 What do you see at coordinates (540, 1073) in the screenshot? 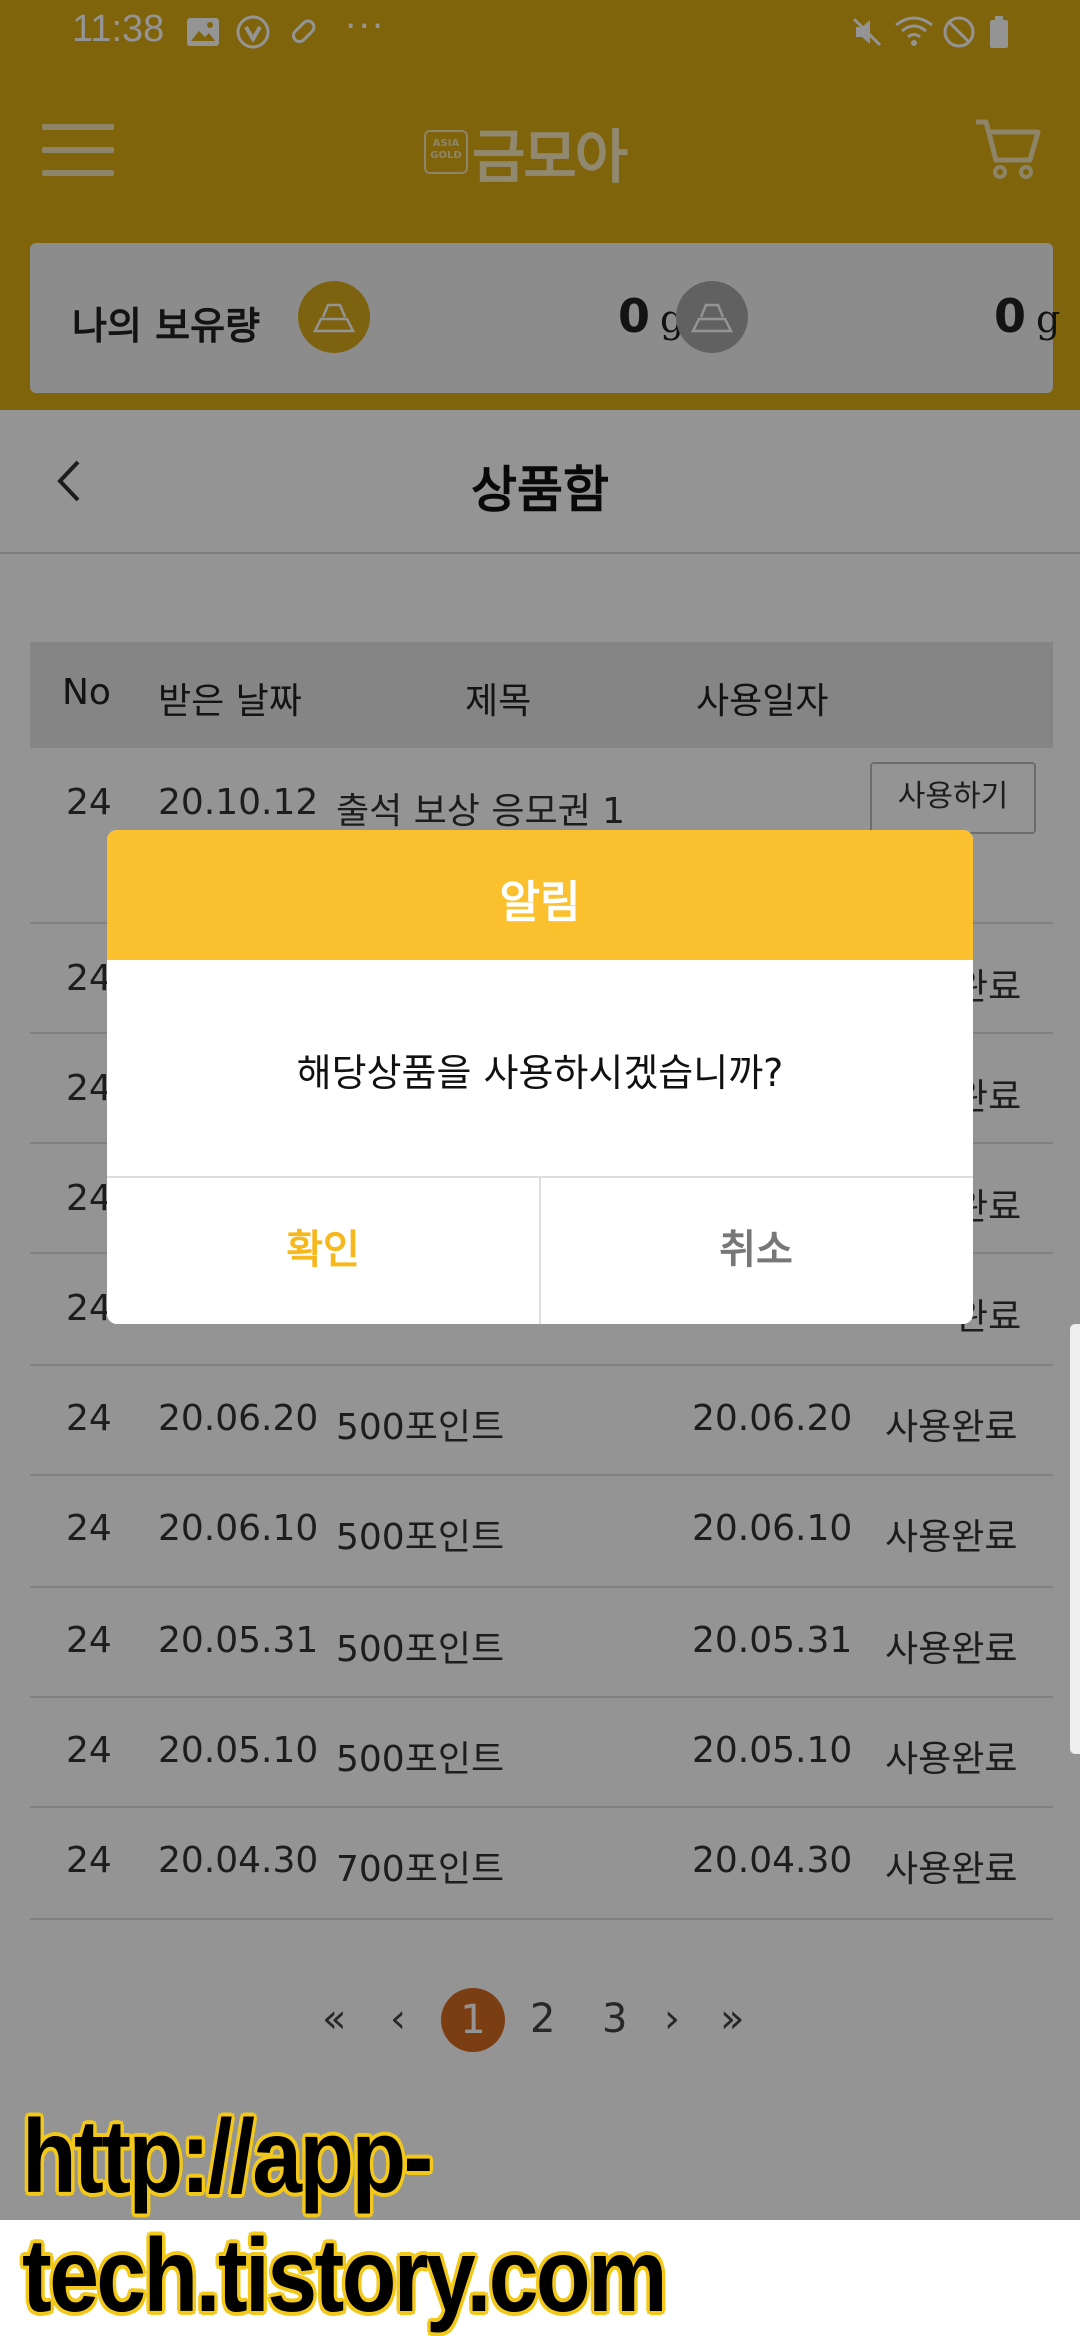
I see `dialog-message: 해당상품을 사용하시겠습니까?` at bounding box center [540, 1073].